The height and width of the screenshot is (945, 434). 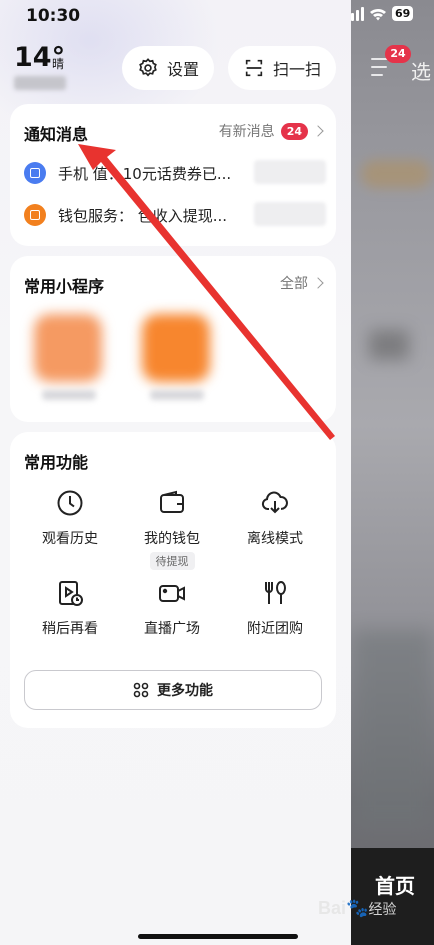 What do you see at coordinates (182, 69) in the screenshot?
I see `settings-label: 设置` at bounding box center [182, 69].